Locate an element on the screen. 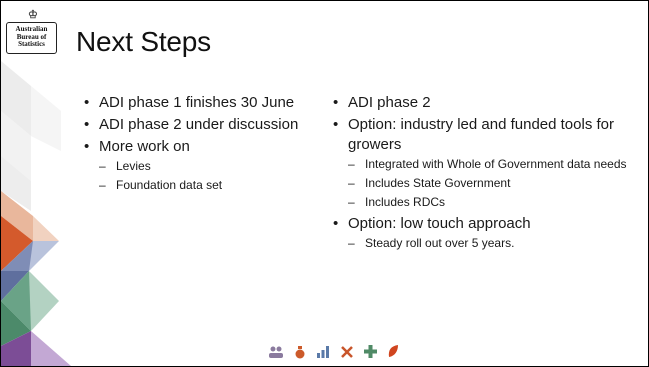  left-sub-bullet: Levies is located at coordinates (199, 166).